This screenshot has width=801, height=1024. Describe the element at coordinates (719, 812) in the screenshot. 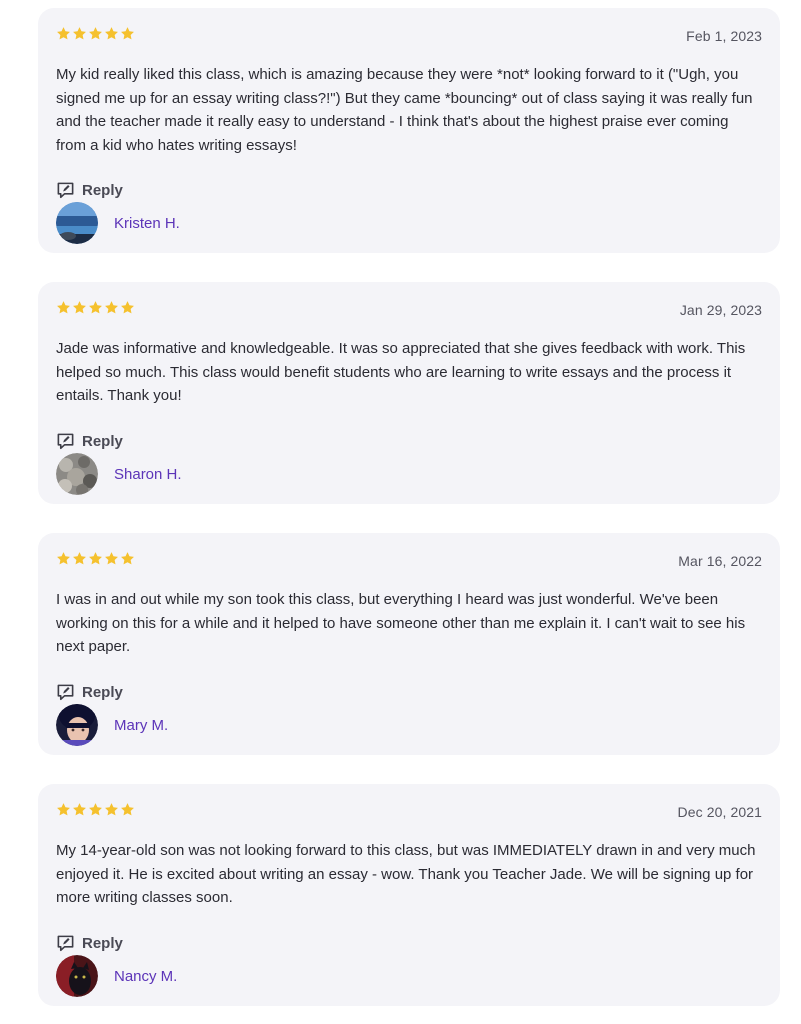

I see `review-date: Dec 20, 2021` at that location.